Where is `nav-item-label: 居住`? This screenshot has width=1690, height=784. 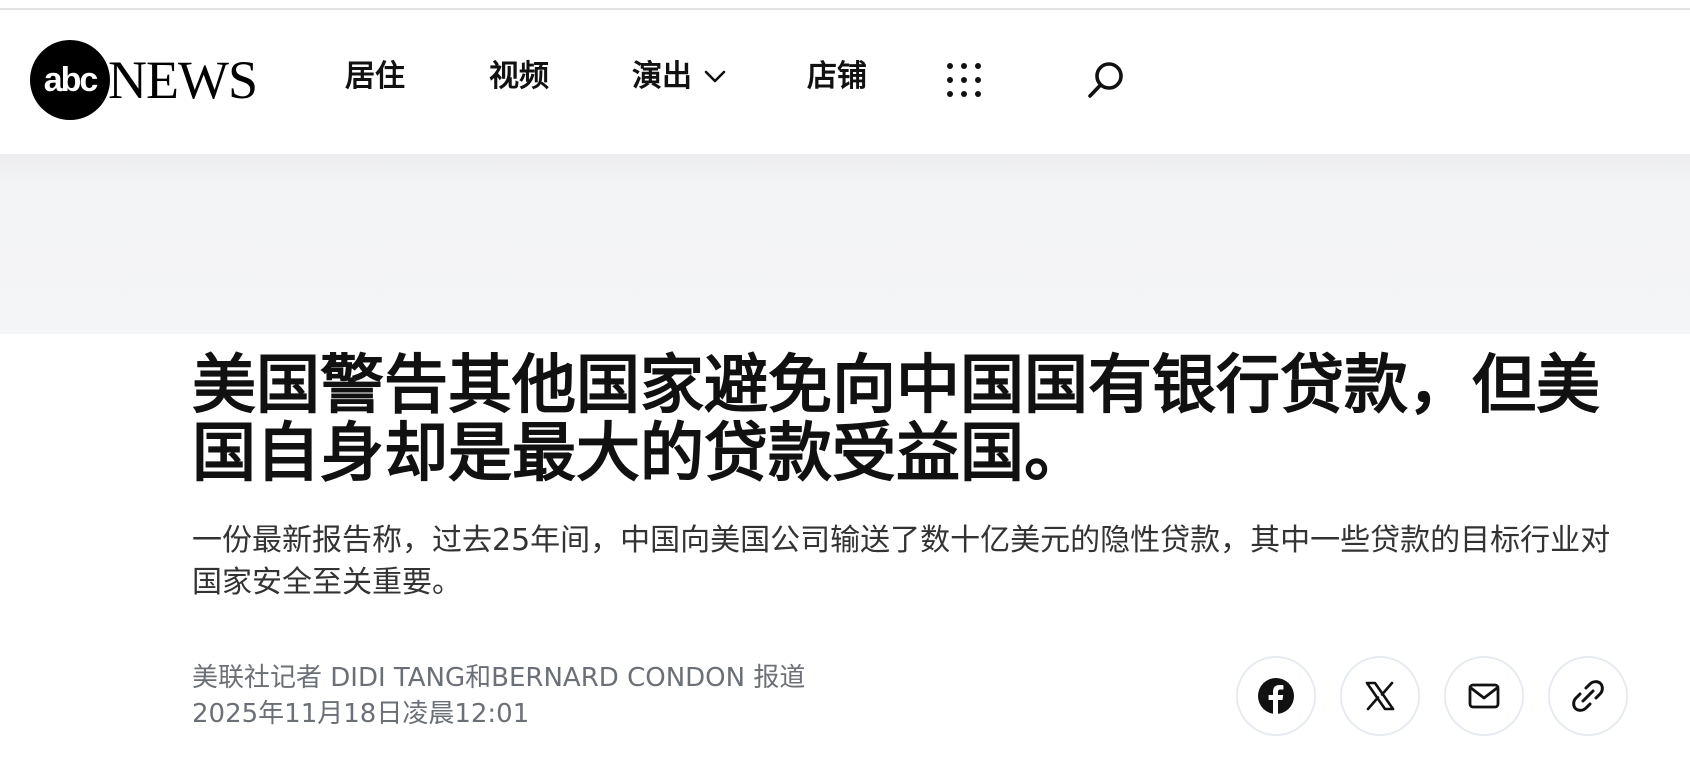 nav-item-label: 居住 is located at coordinates (375, 76).